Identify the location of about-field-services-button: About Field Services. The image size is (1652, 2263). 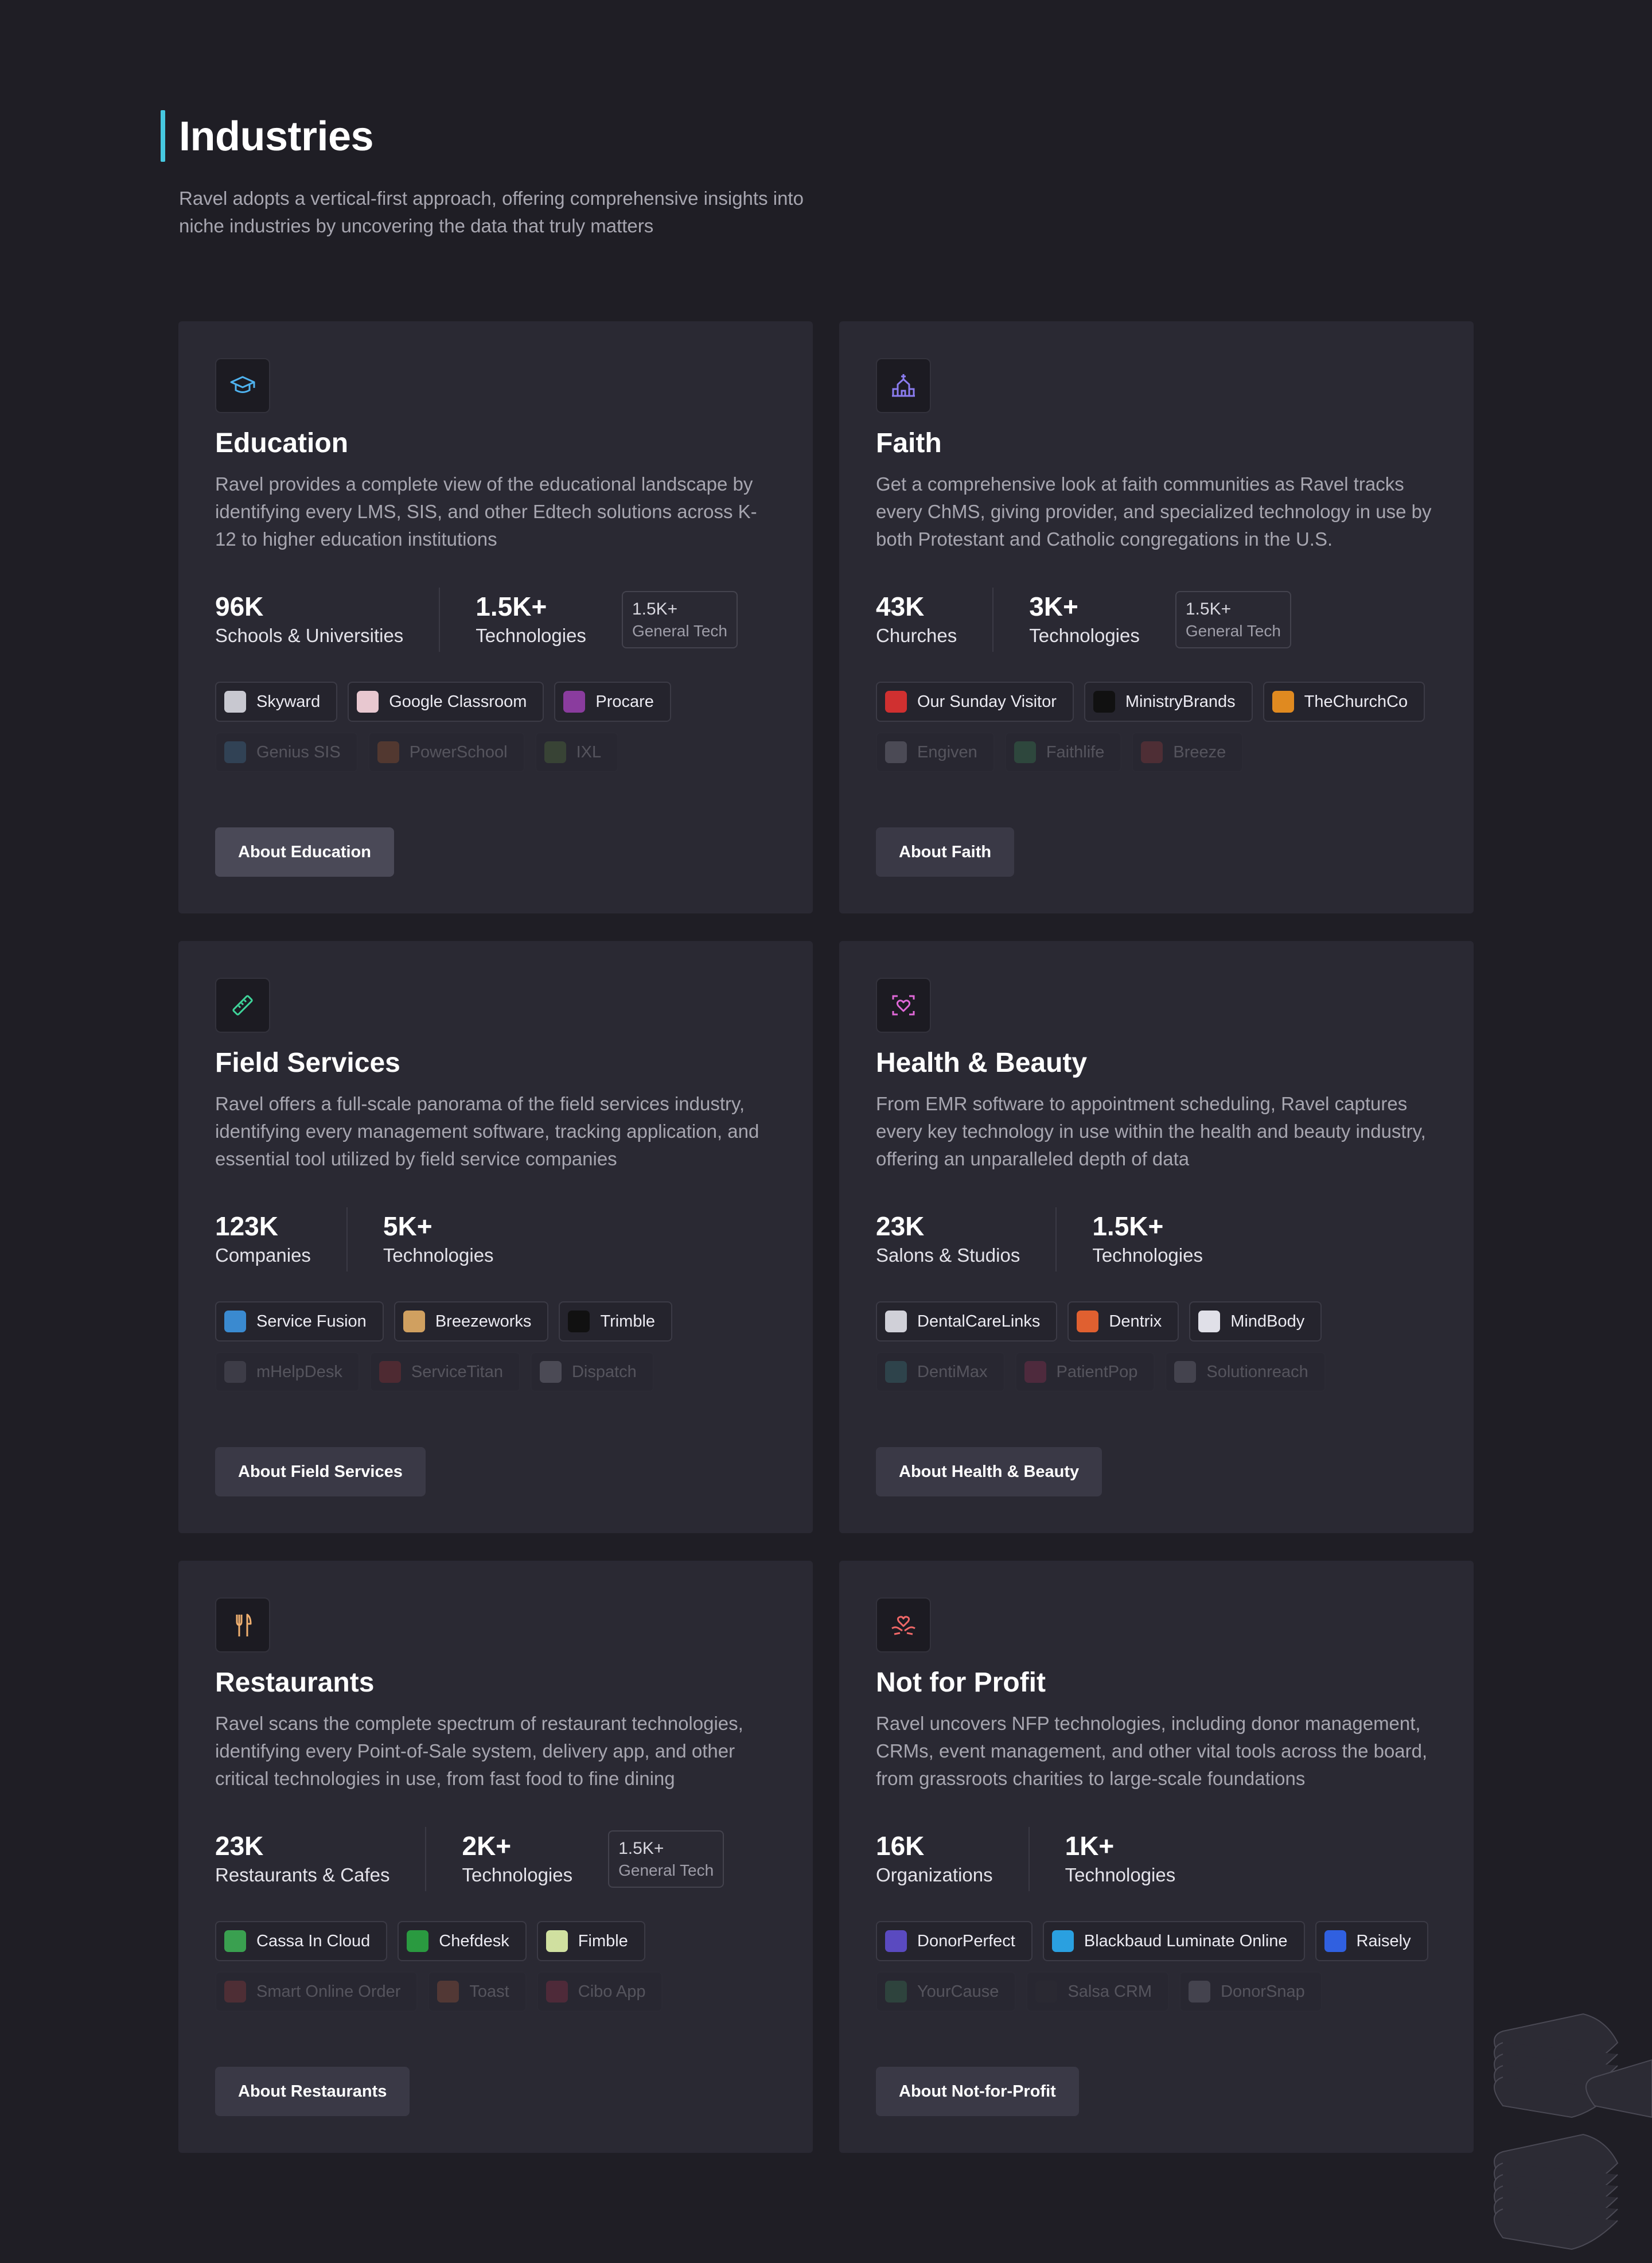
(320, 1471).